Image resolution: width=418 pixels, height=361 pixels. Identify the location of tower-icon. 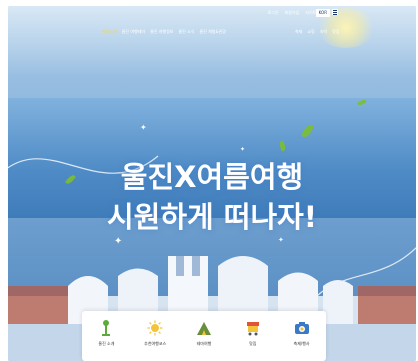
(106, 328).